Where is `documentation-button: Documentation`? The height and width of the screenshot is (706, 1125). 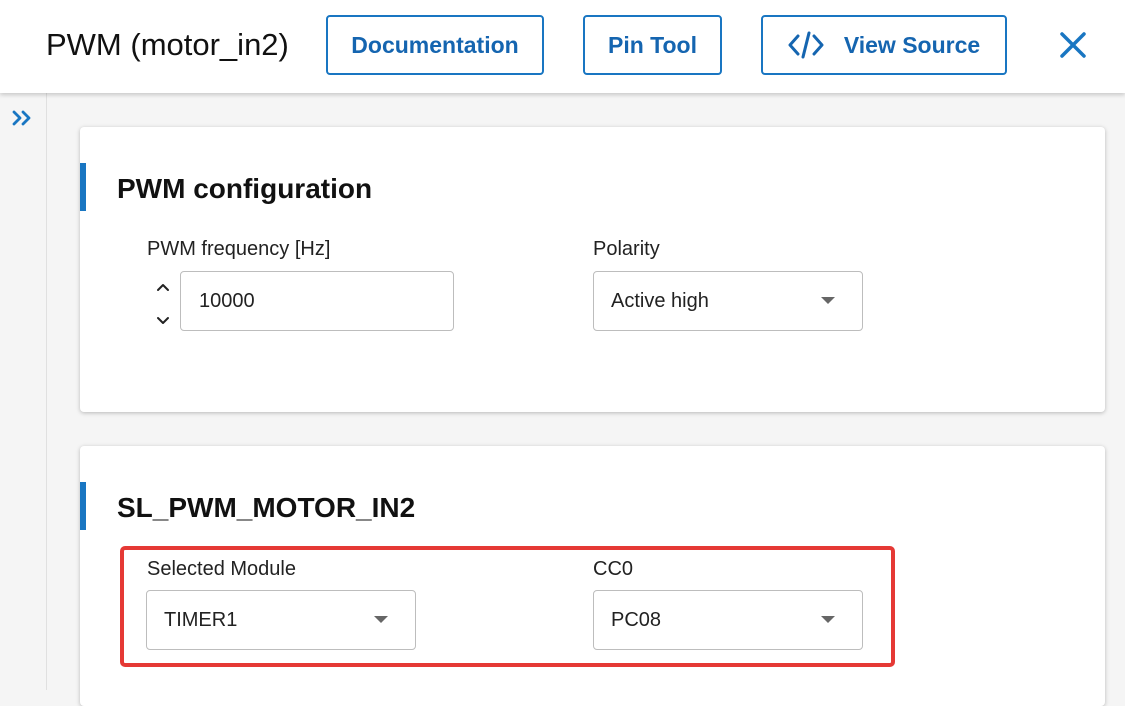
documentation-button: Documentation is located at coordinates (435, 45).